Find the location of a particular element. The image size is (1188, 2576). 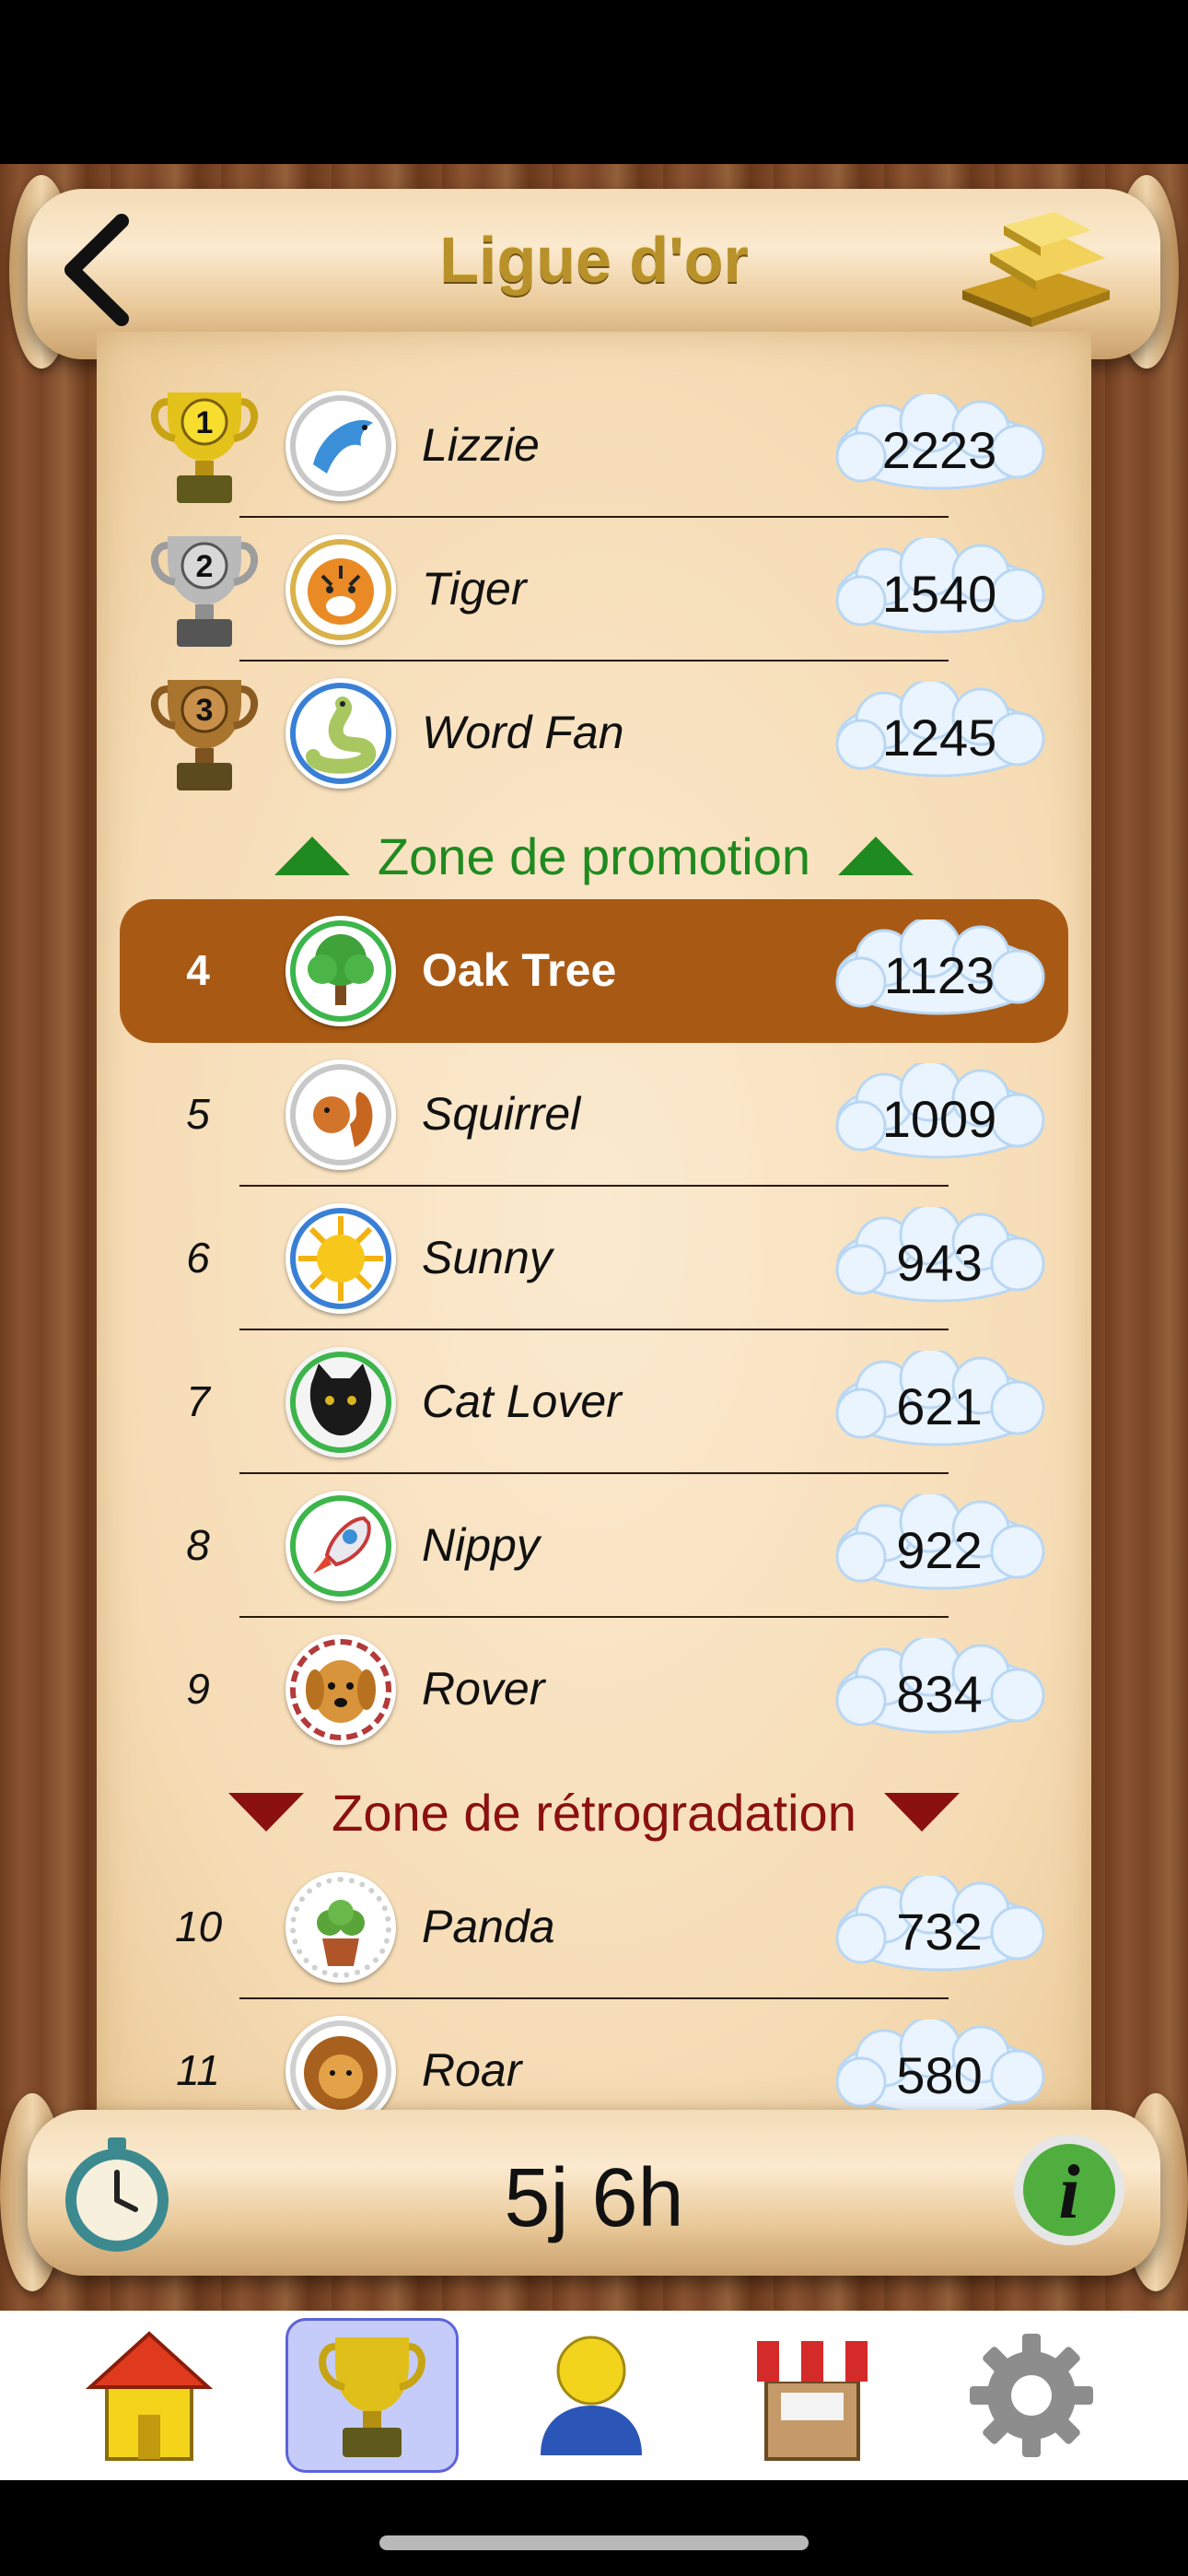

score-value: 922 is located at coordinates (939, 1550).